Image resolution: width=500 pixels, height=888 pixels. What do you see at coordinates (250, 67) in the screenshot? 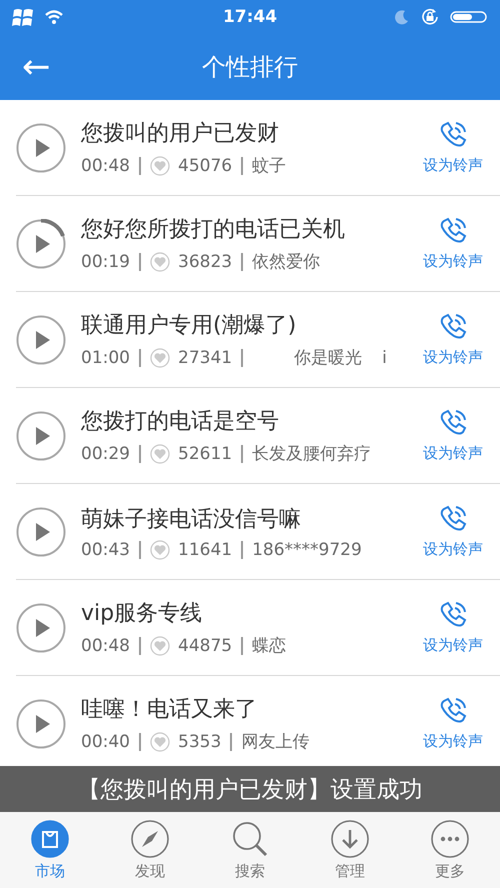
I see `page-title: 个性排行` at bounding box center [250, 67].